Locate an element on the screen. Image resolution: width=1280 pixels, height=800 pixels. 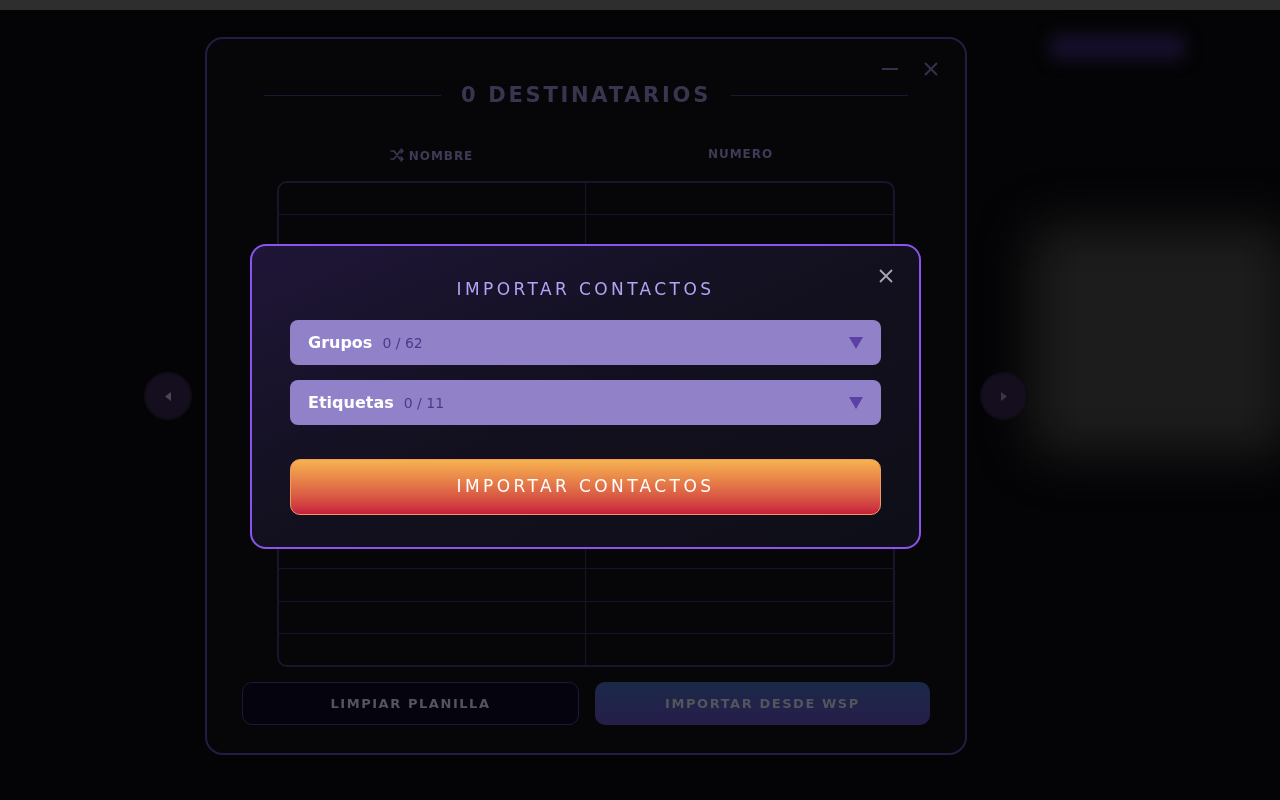
next-arrow-button is located at coordinates (1004, 396).